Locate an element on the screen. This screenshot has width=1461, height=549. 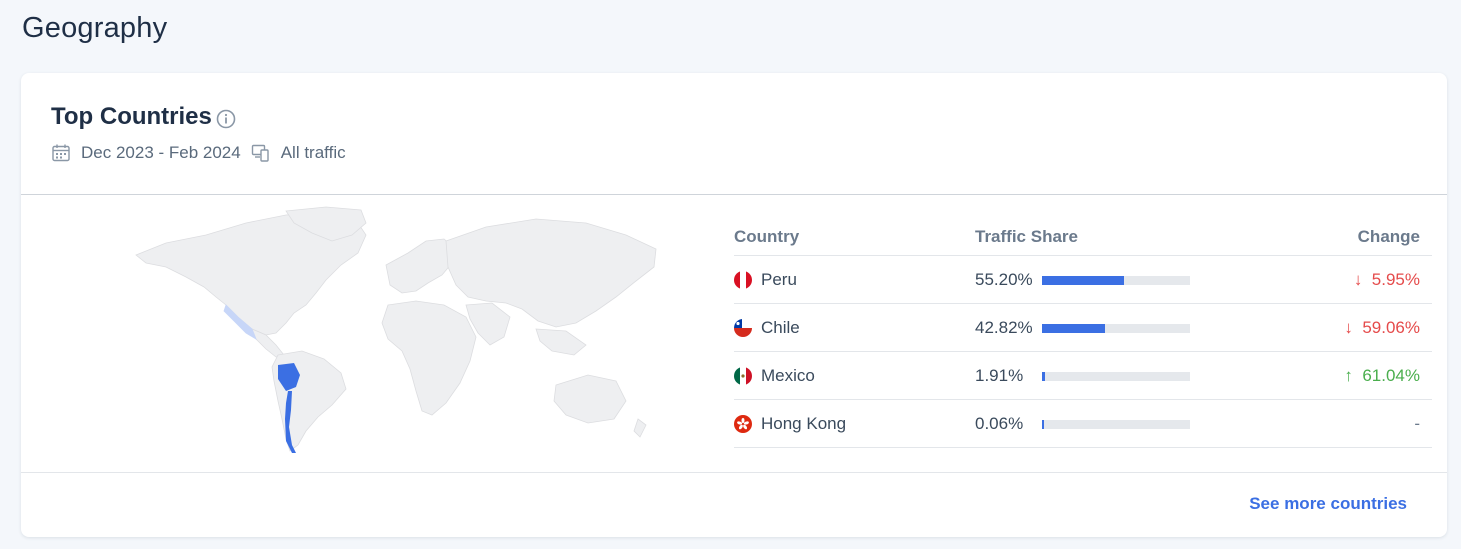
header-country: Country is located at coordinates (766, 237).